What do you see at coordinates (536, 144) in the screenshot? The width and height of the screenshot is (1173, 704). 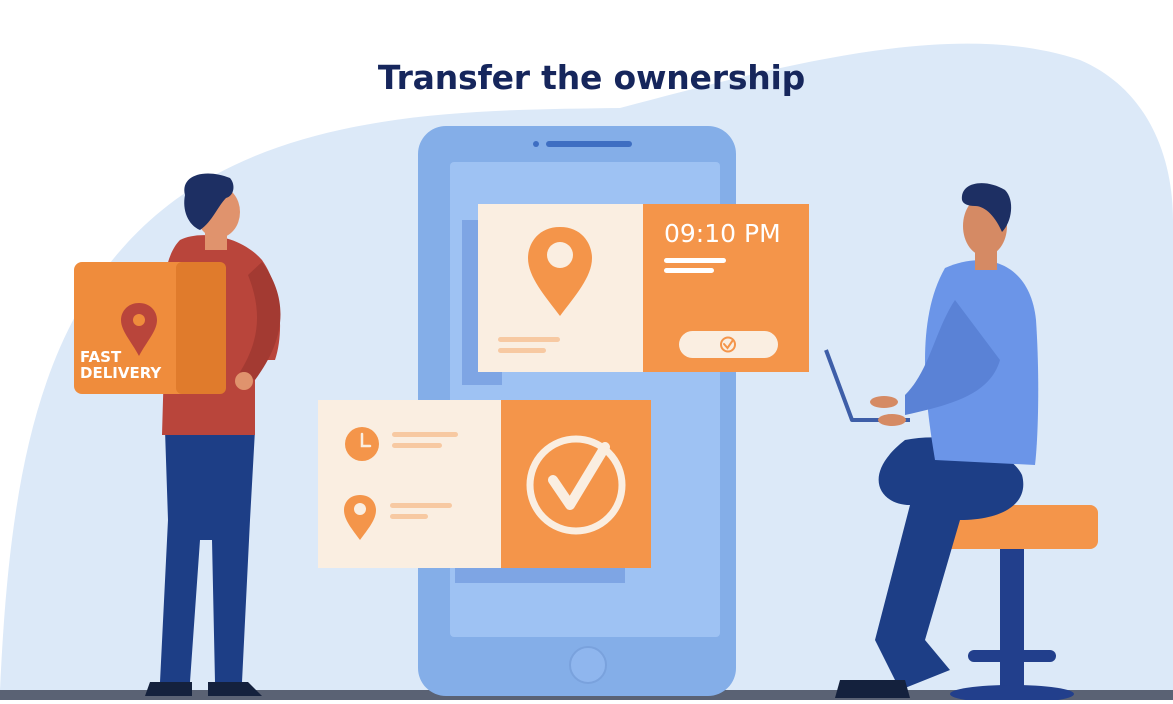 I see `phone-camera` at bounding box center [536, 144].